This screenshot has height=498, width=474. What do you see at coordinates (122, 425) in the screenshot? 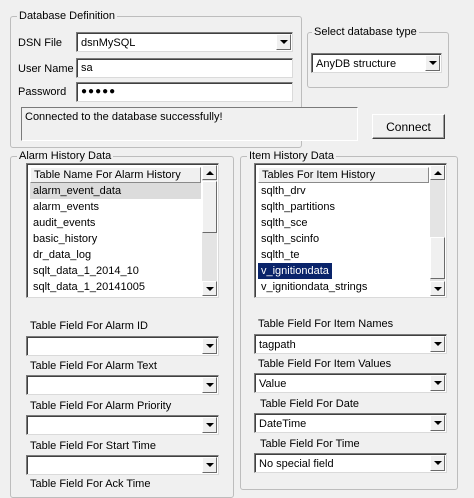
I see `alarm-priority-combobox` at bounding box center [122, 425].